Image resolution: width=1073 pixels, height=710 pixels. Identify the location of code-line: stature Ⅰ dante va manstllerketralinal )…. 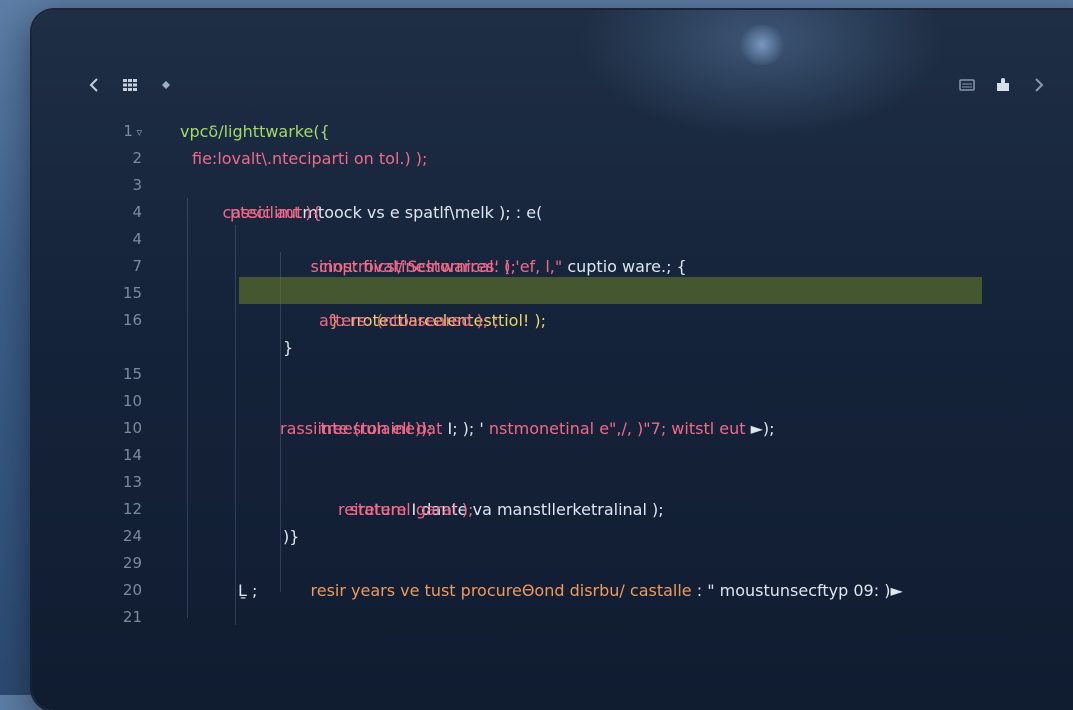
(506, 509).